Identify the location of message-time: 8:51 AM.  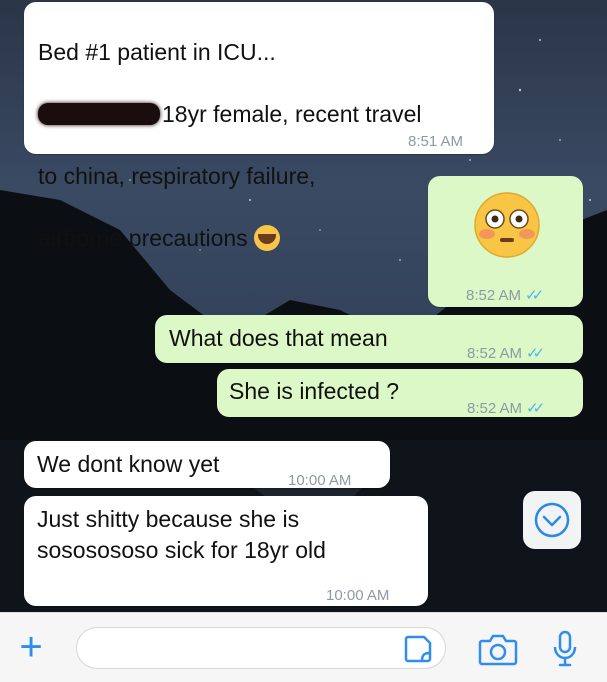
(436, 141).